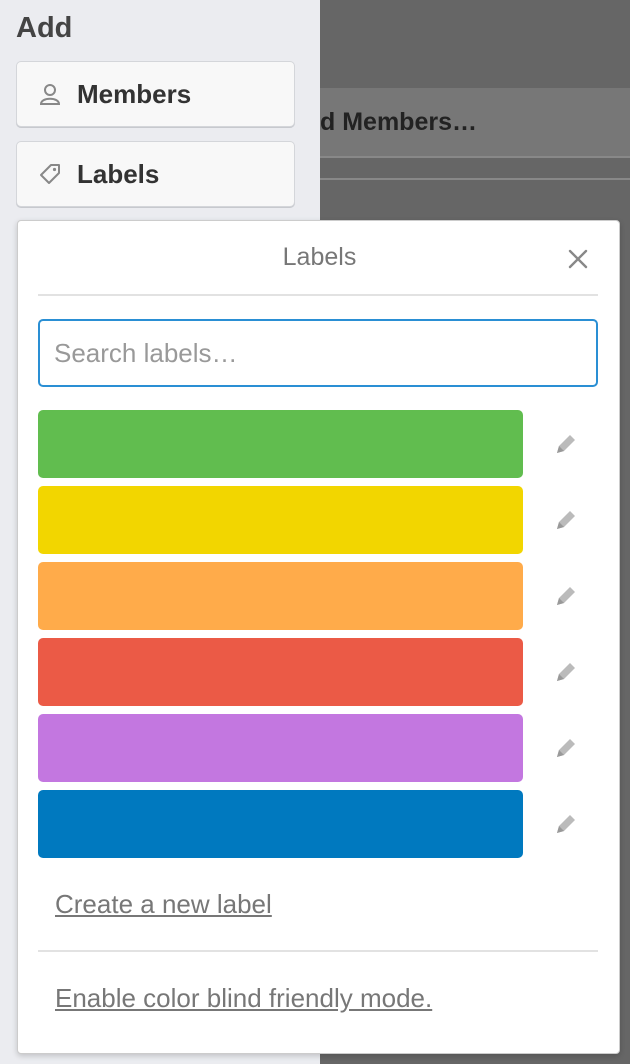 This screenshot has height=1064, width=630. Describe the element at coordinates (50, 174) in the screenshot. I see `tag-icon` at that location.